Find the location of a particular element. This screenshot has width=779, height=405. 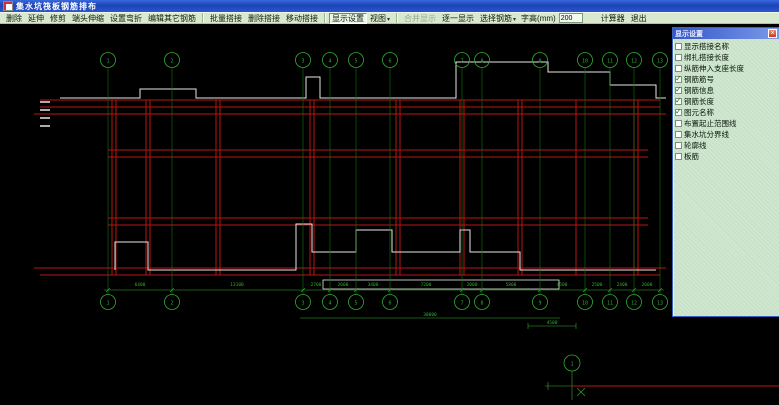

title-bar: 集水坑筏板钢筋排布 is located at coordinates (389, 6).